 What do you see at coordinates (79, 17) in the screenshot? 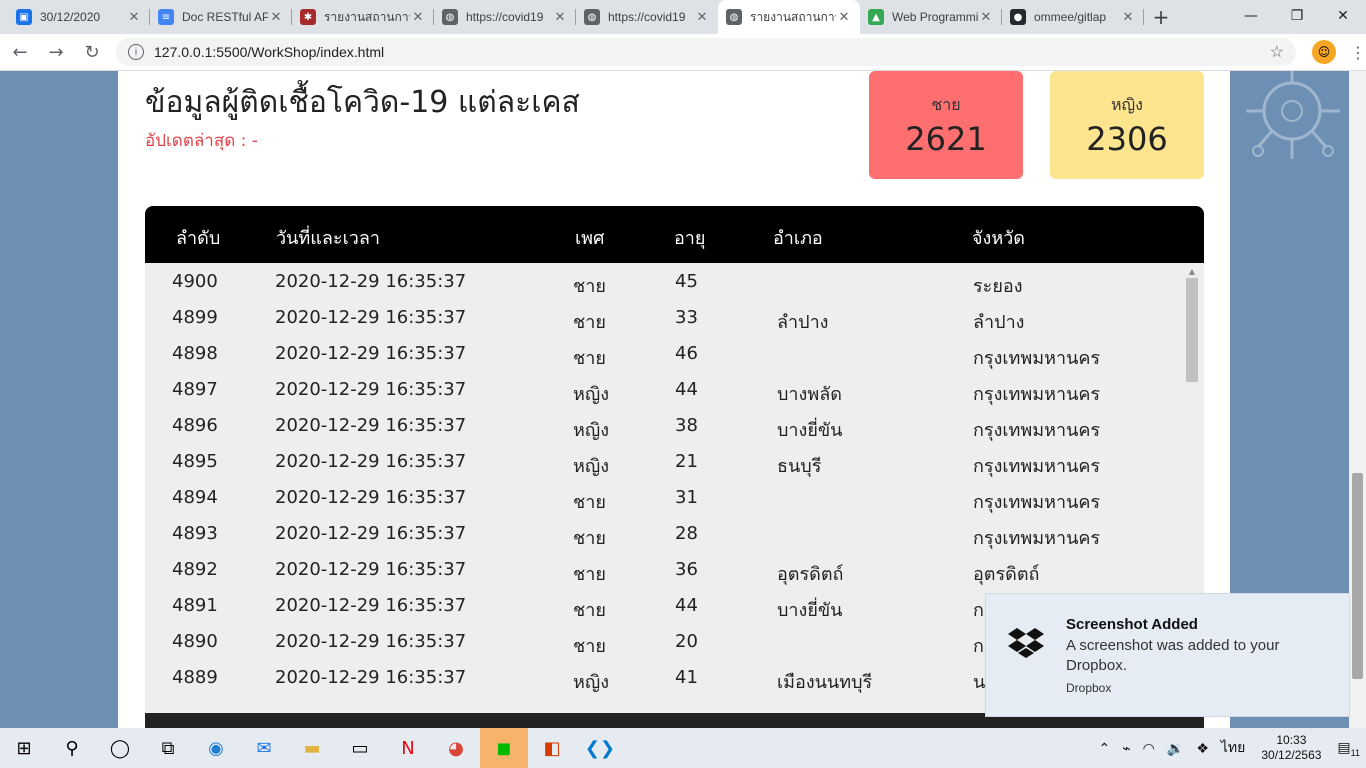
I see `browser-tab: ▣ 30/12/2020 ✕` at bounding box center [79, 17].